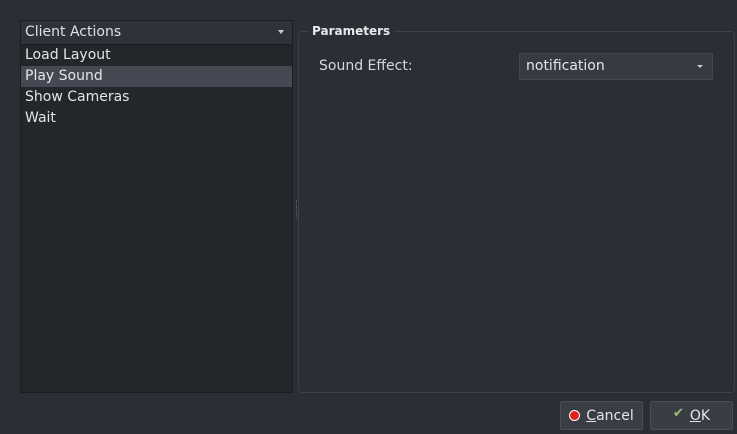 This screenshot has height=434, width=737. I want to click on action-list: Load Layout Play Sound Show Cameras Wait, so click(156, 87).